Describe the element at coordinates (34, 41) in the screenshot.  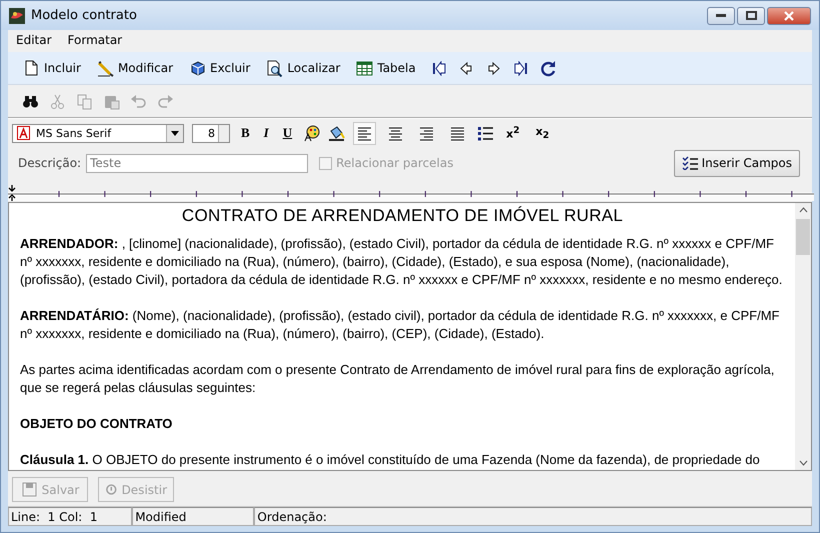
I see `menu-item: Editar` at that location.